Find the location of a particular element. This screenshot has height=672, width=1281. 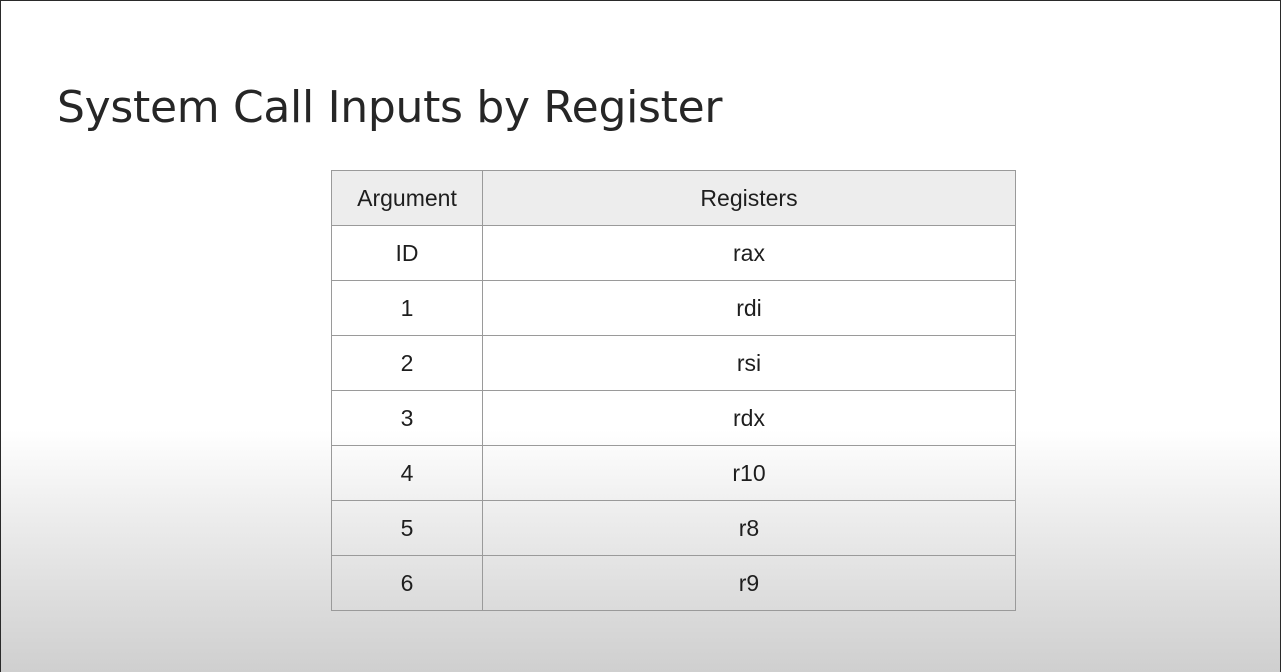

table-row: 3 rdx is located at coordinates (673, 418).